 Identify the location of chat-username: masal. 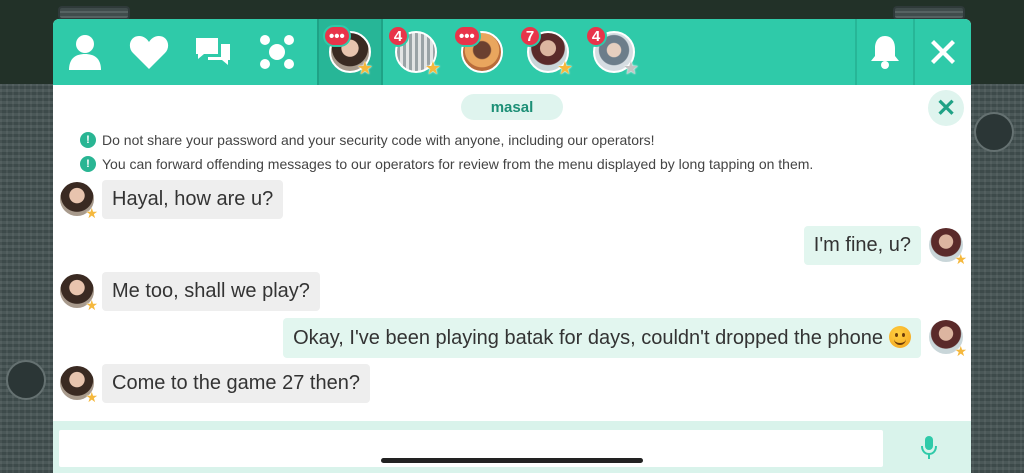
(512, 107).